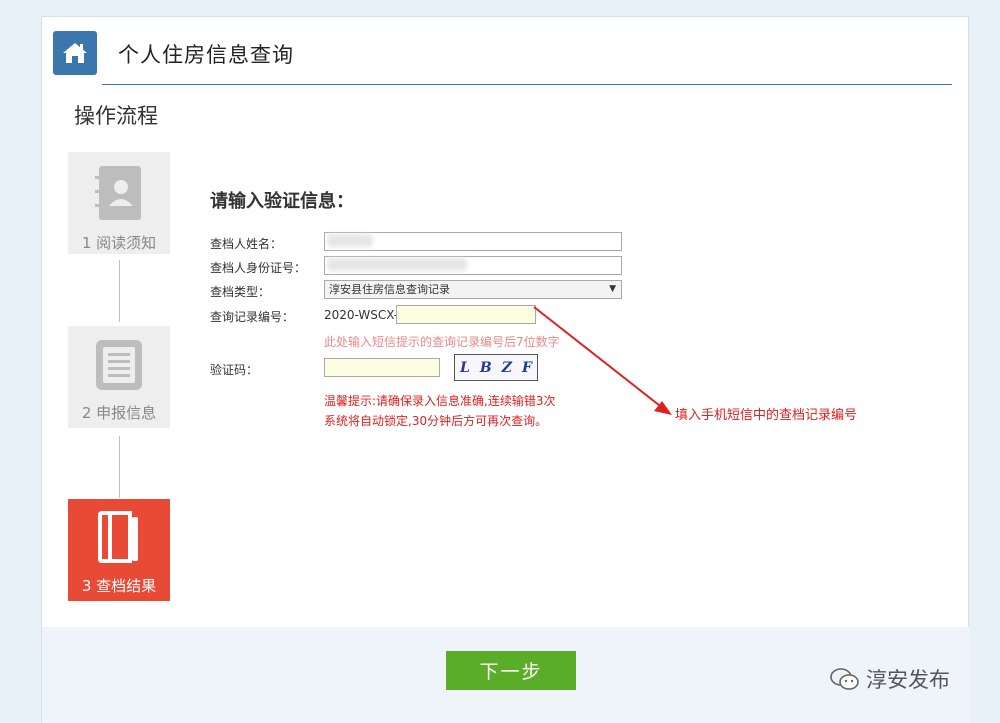  Describe the element at coordinates (602, 360) in the screenshot. I see `annotation-arrow-icon` at that location.